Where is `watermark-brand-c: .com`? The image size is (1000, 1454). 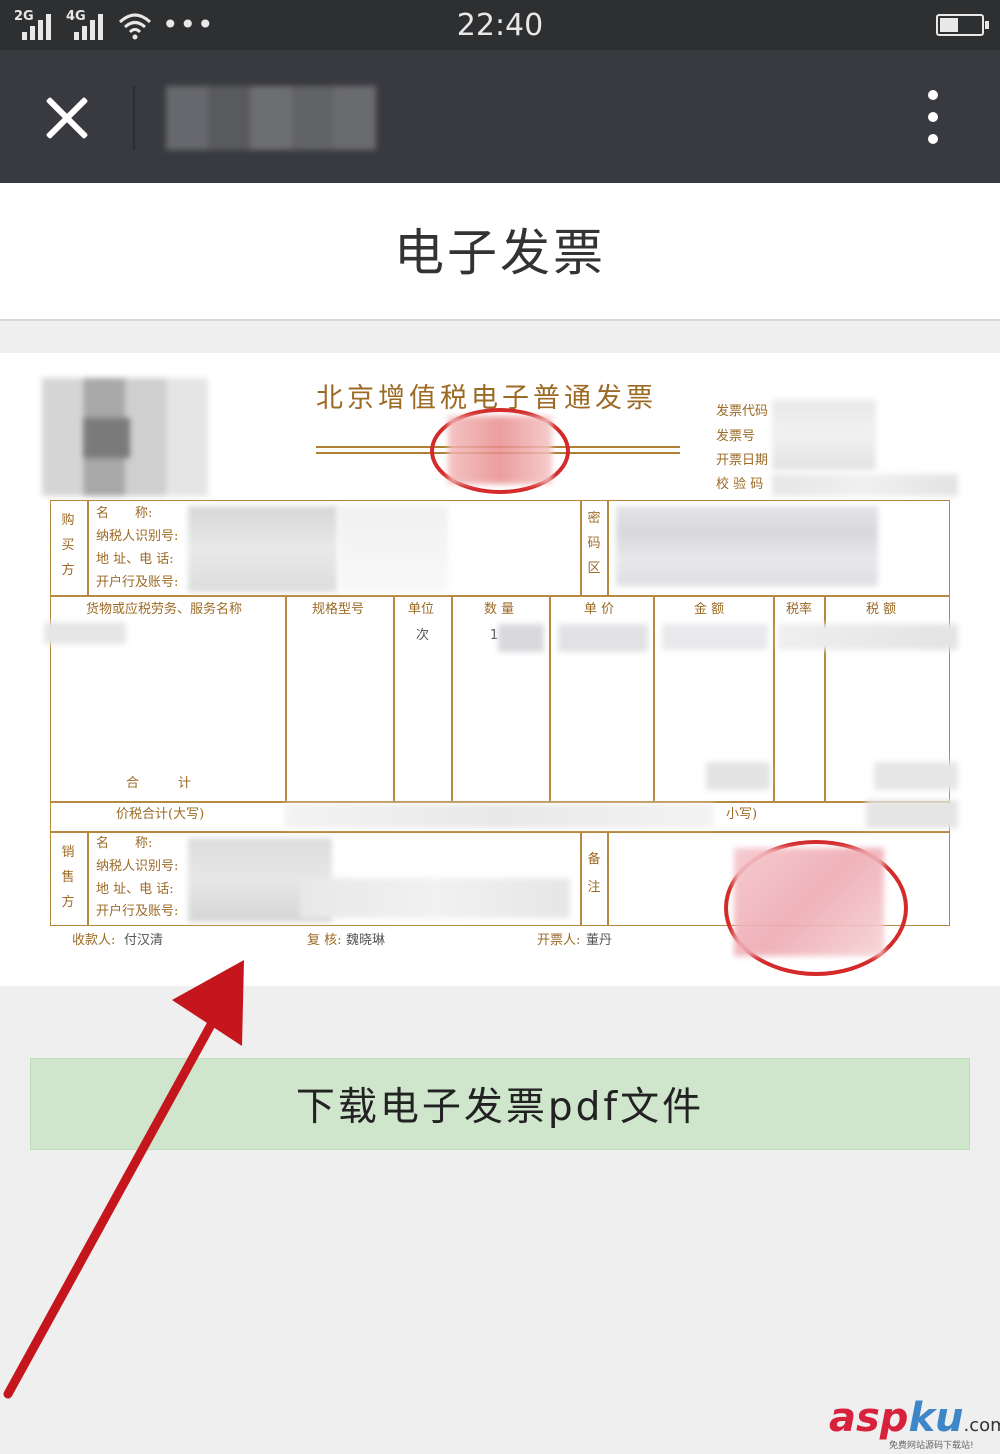
watermark-brand-c: .com is located at coordinates (981, 1425).